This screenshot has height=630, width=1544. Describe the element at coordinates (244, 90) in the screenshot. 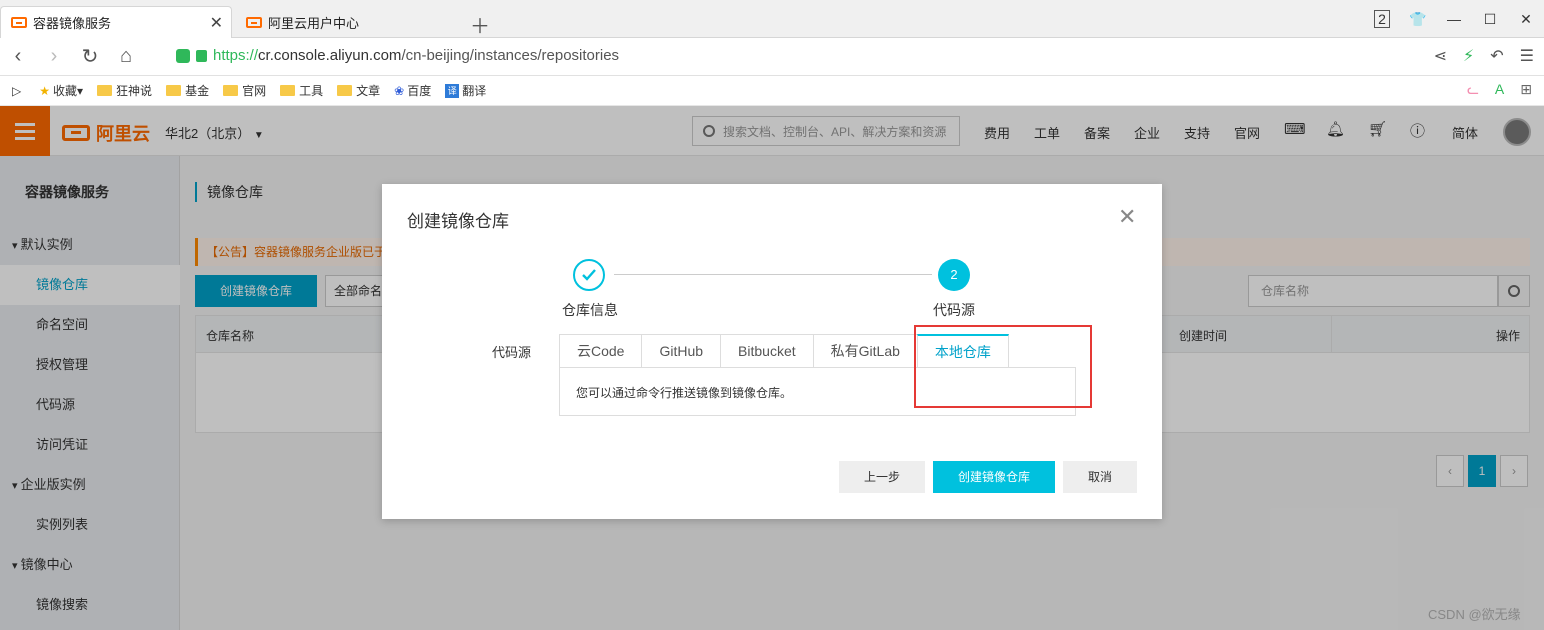

I see `bookmark-folder: 官网` at that location.